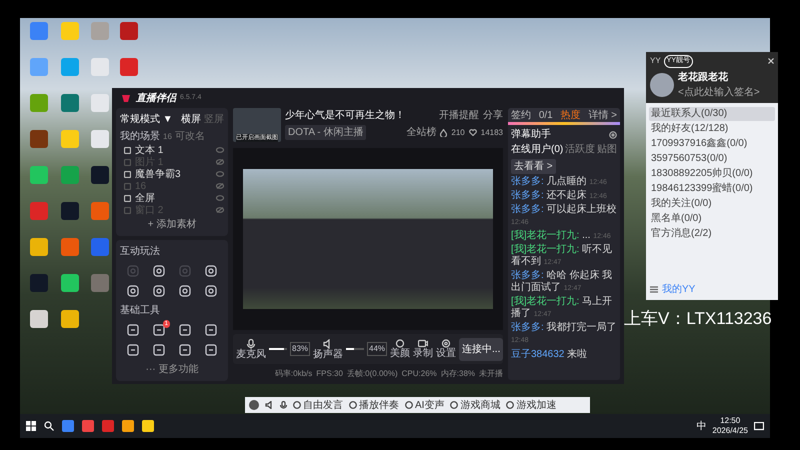 Image resolution: width=800 pixels, height=450 pixels. Describe the element at coordinates (602, 115) in the screenshot. I see `header-item: 详情 >` at that location.